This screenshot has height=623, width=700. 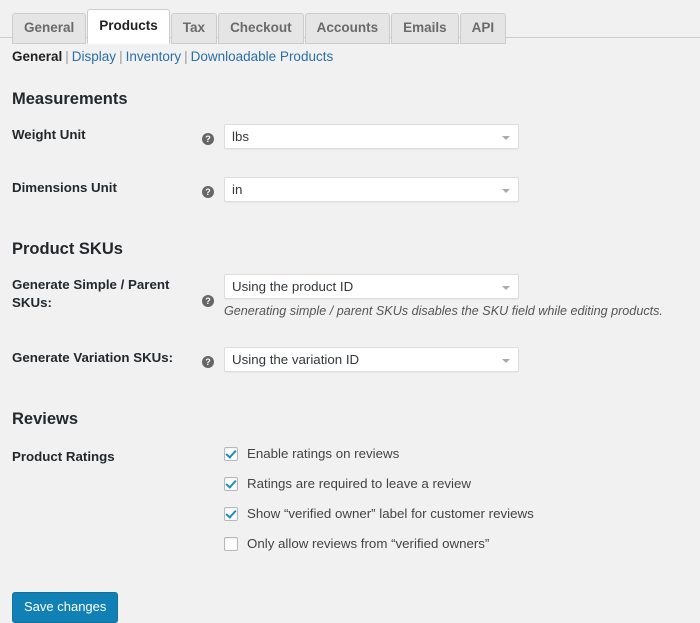 I want to click on form-row-dimensions-unit: Dimensions Unit ? in, so click(x=350, y=189).